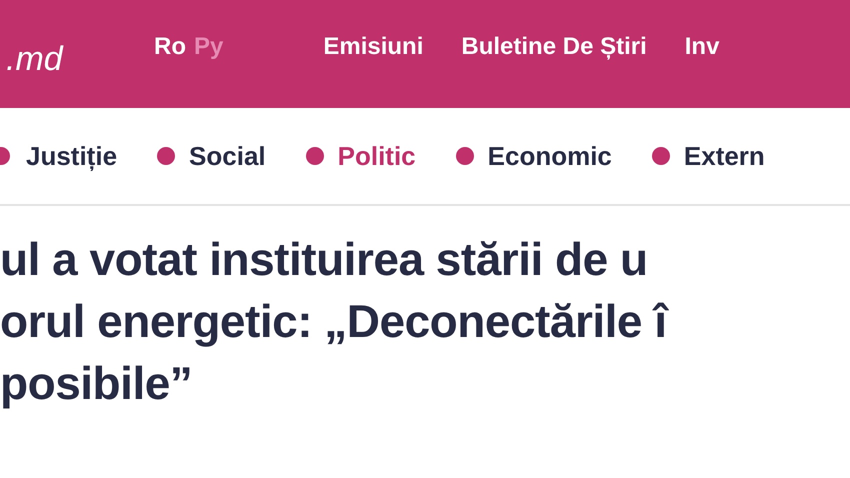 This screenshot has height=478, width=850. What do you see at coordinates (72, 156) in the screenshot?
I see `category-link: Justiție` at bounding box center [72, 156].